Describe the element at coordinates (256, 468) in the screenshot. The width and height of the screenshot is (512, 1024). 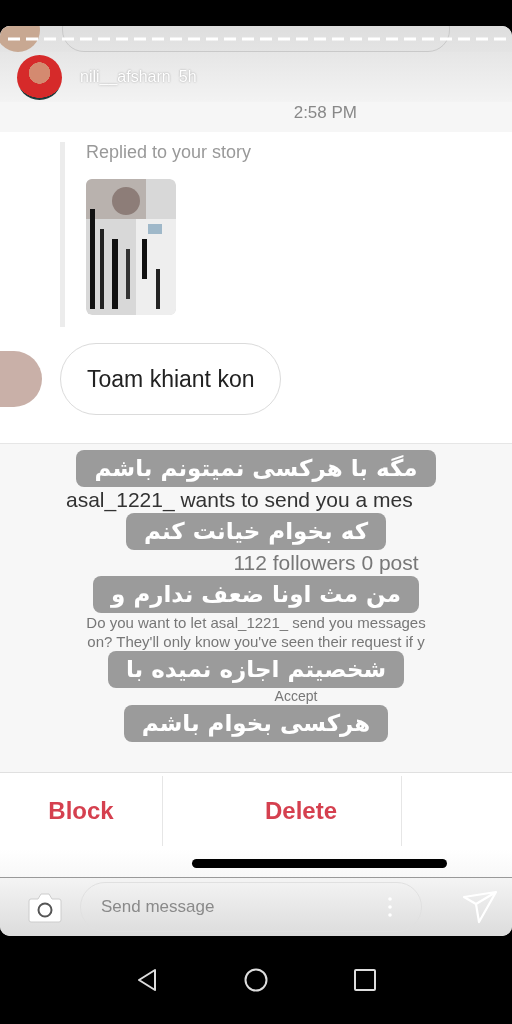
I see `caption-text: مگه با هرکسی نمیتونم باشم` at that location.